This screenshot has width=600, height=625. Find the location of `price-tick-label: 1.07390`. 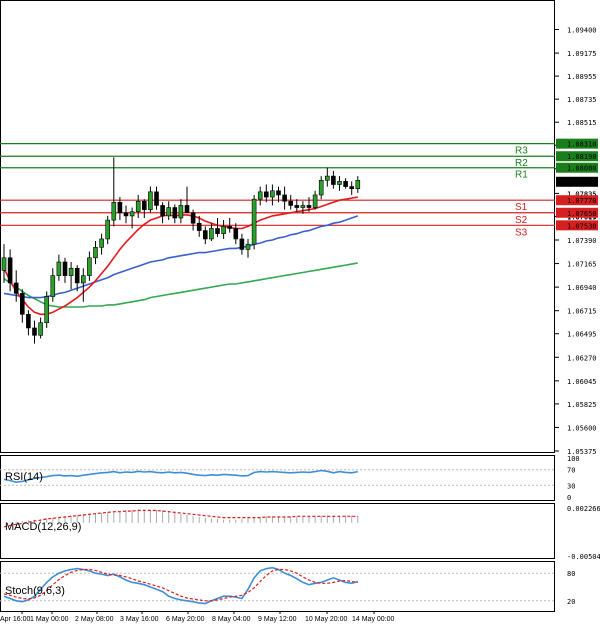

price-tick-label: 1.07390 is located at coordinates (582, 241).